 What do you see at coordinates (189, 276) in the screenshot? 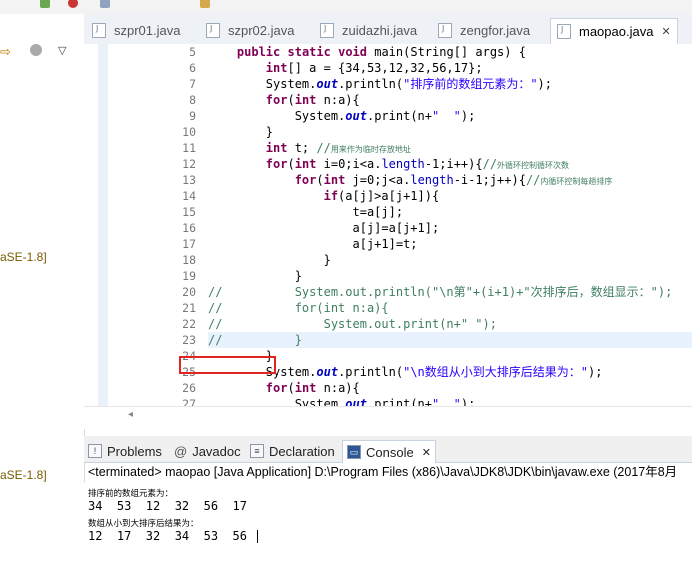
I see `line-number: 19` at bounding box center [189, 276].